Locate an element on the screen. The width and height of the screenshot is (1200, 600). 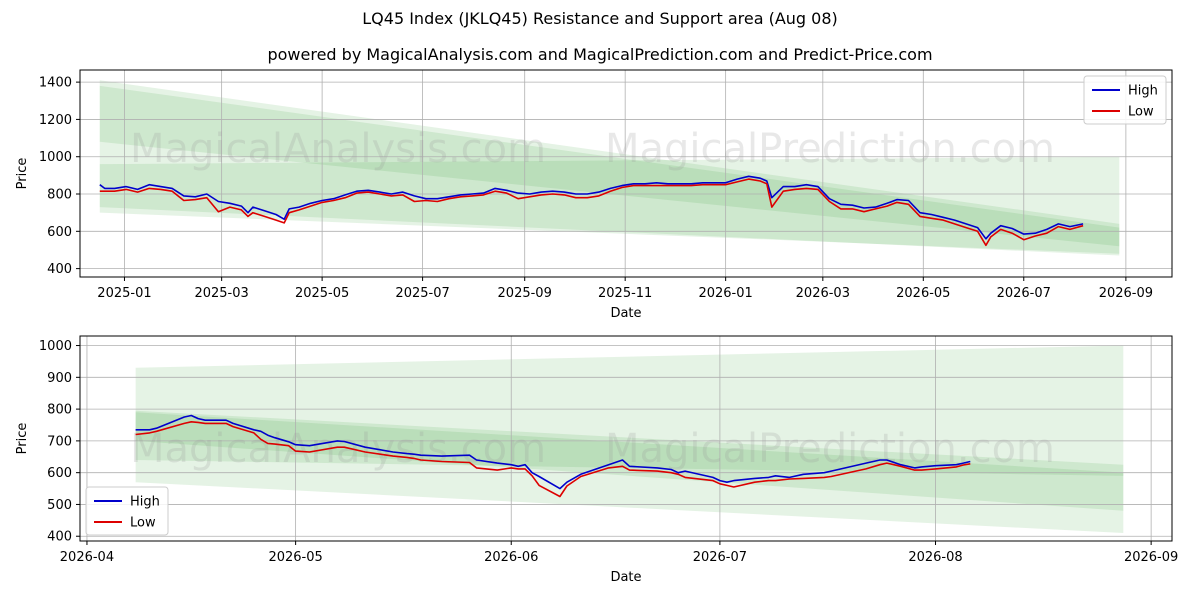
x-tick-label: 2025-11 is located at coordinates (625, 293).